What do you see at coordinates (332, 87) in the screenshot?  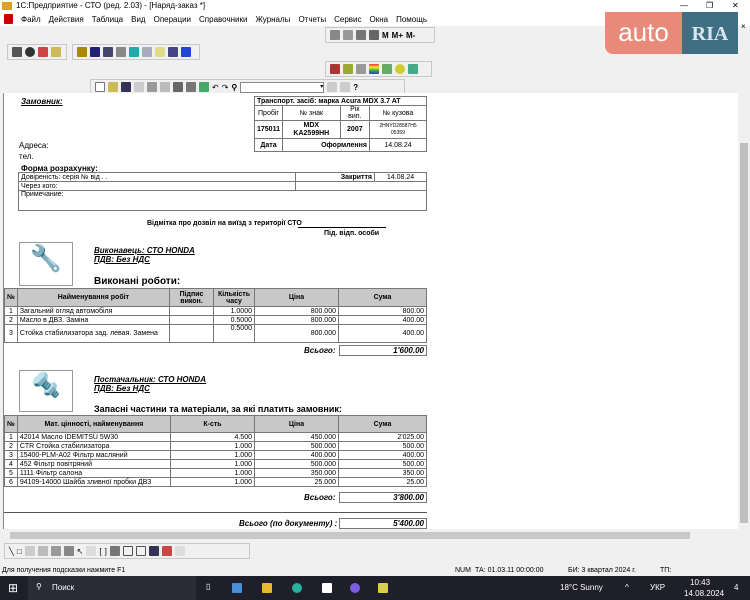 I see `find-next-icon` at bounding box center [332, 87].